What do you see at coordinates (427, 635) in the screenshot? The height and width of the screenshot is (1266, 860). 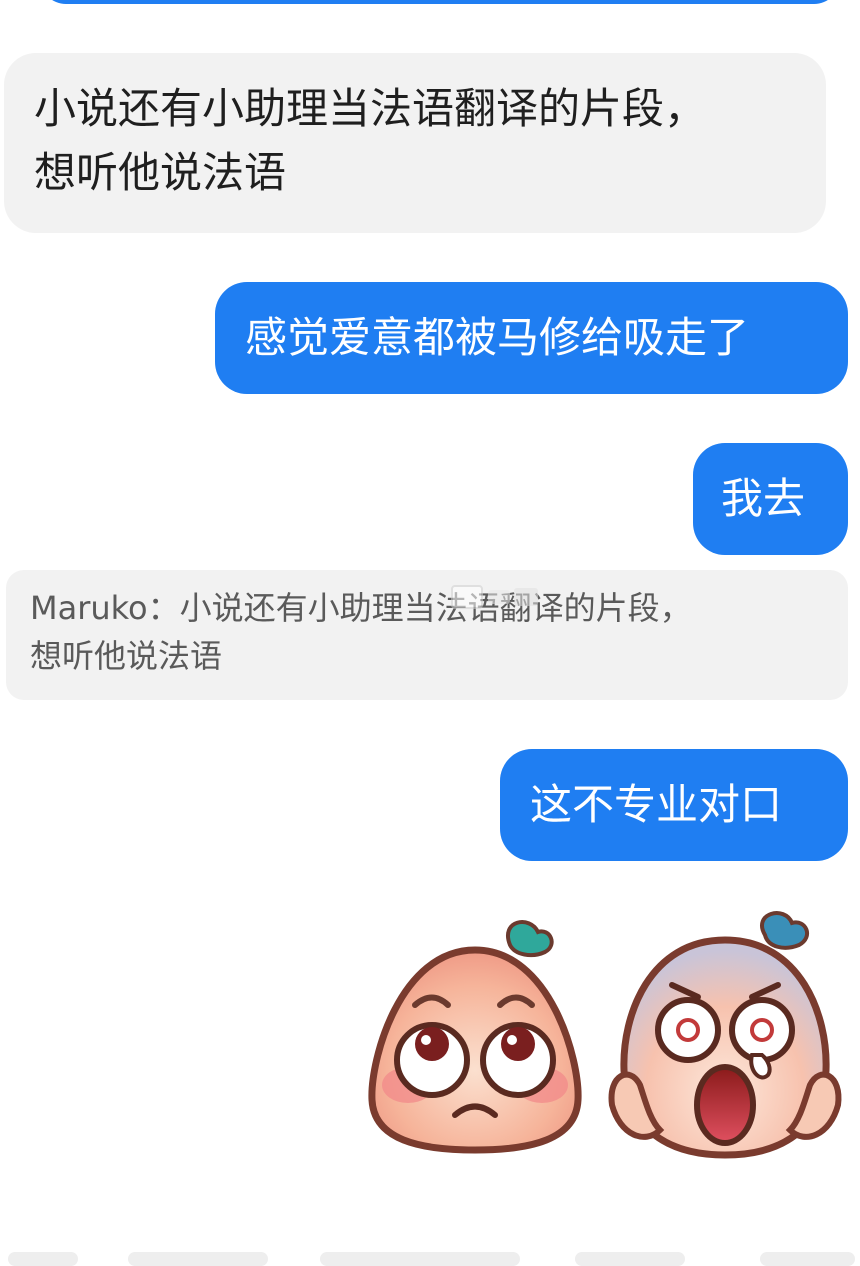 I see `quoted-message-card: Maruko：小说还有小助理当法语翻译的片段， 想听他说法语` at bounding box center [427, 635].